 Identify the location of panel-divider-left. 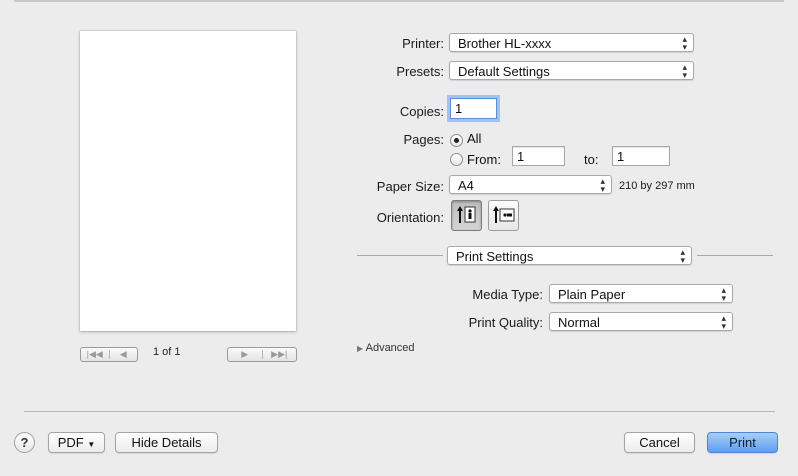
(400, 255).